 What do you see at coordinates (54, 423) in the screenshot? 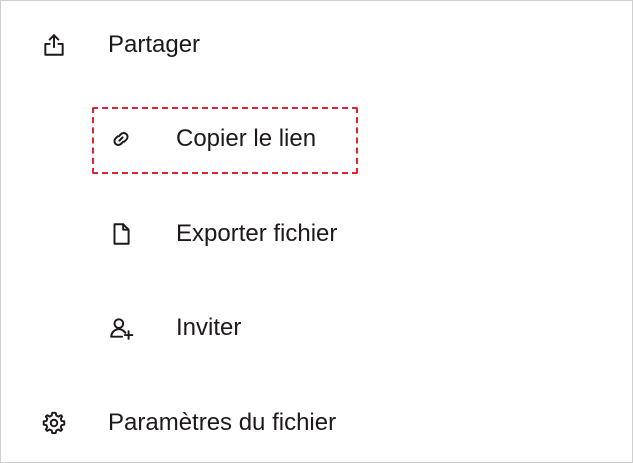
I see `gear-icon` at bounding box center [54, 423].